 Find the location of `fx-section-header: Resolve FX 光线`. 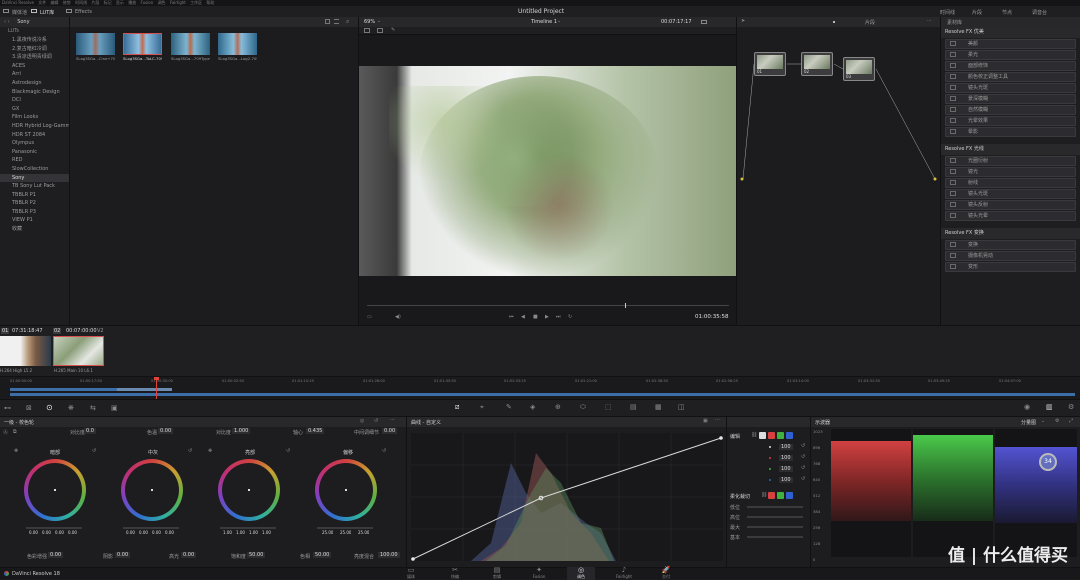

fx-section-header: Resolve FX 光线 is located at coordinates (1010, 149).